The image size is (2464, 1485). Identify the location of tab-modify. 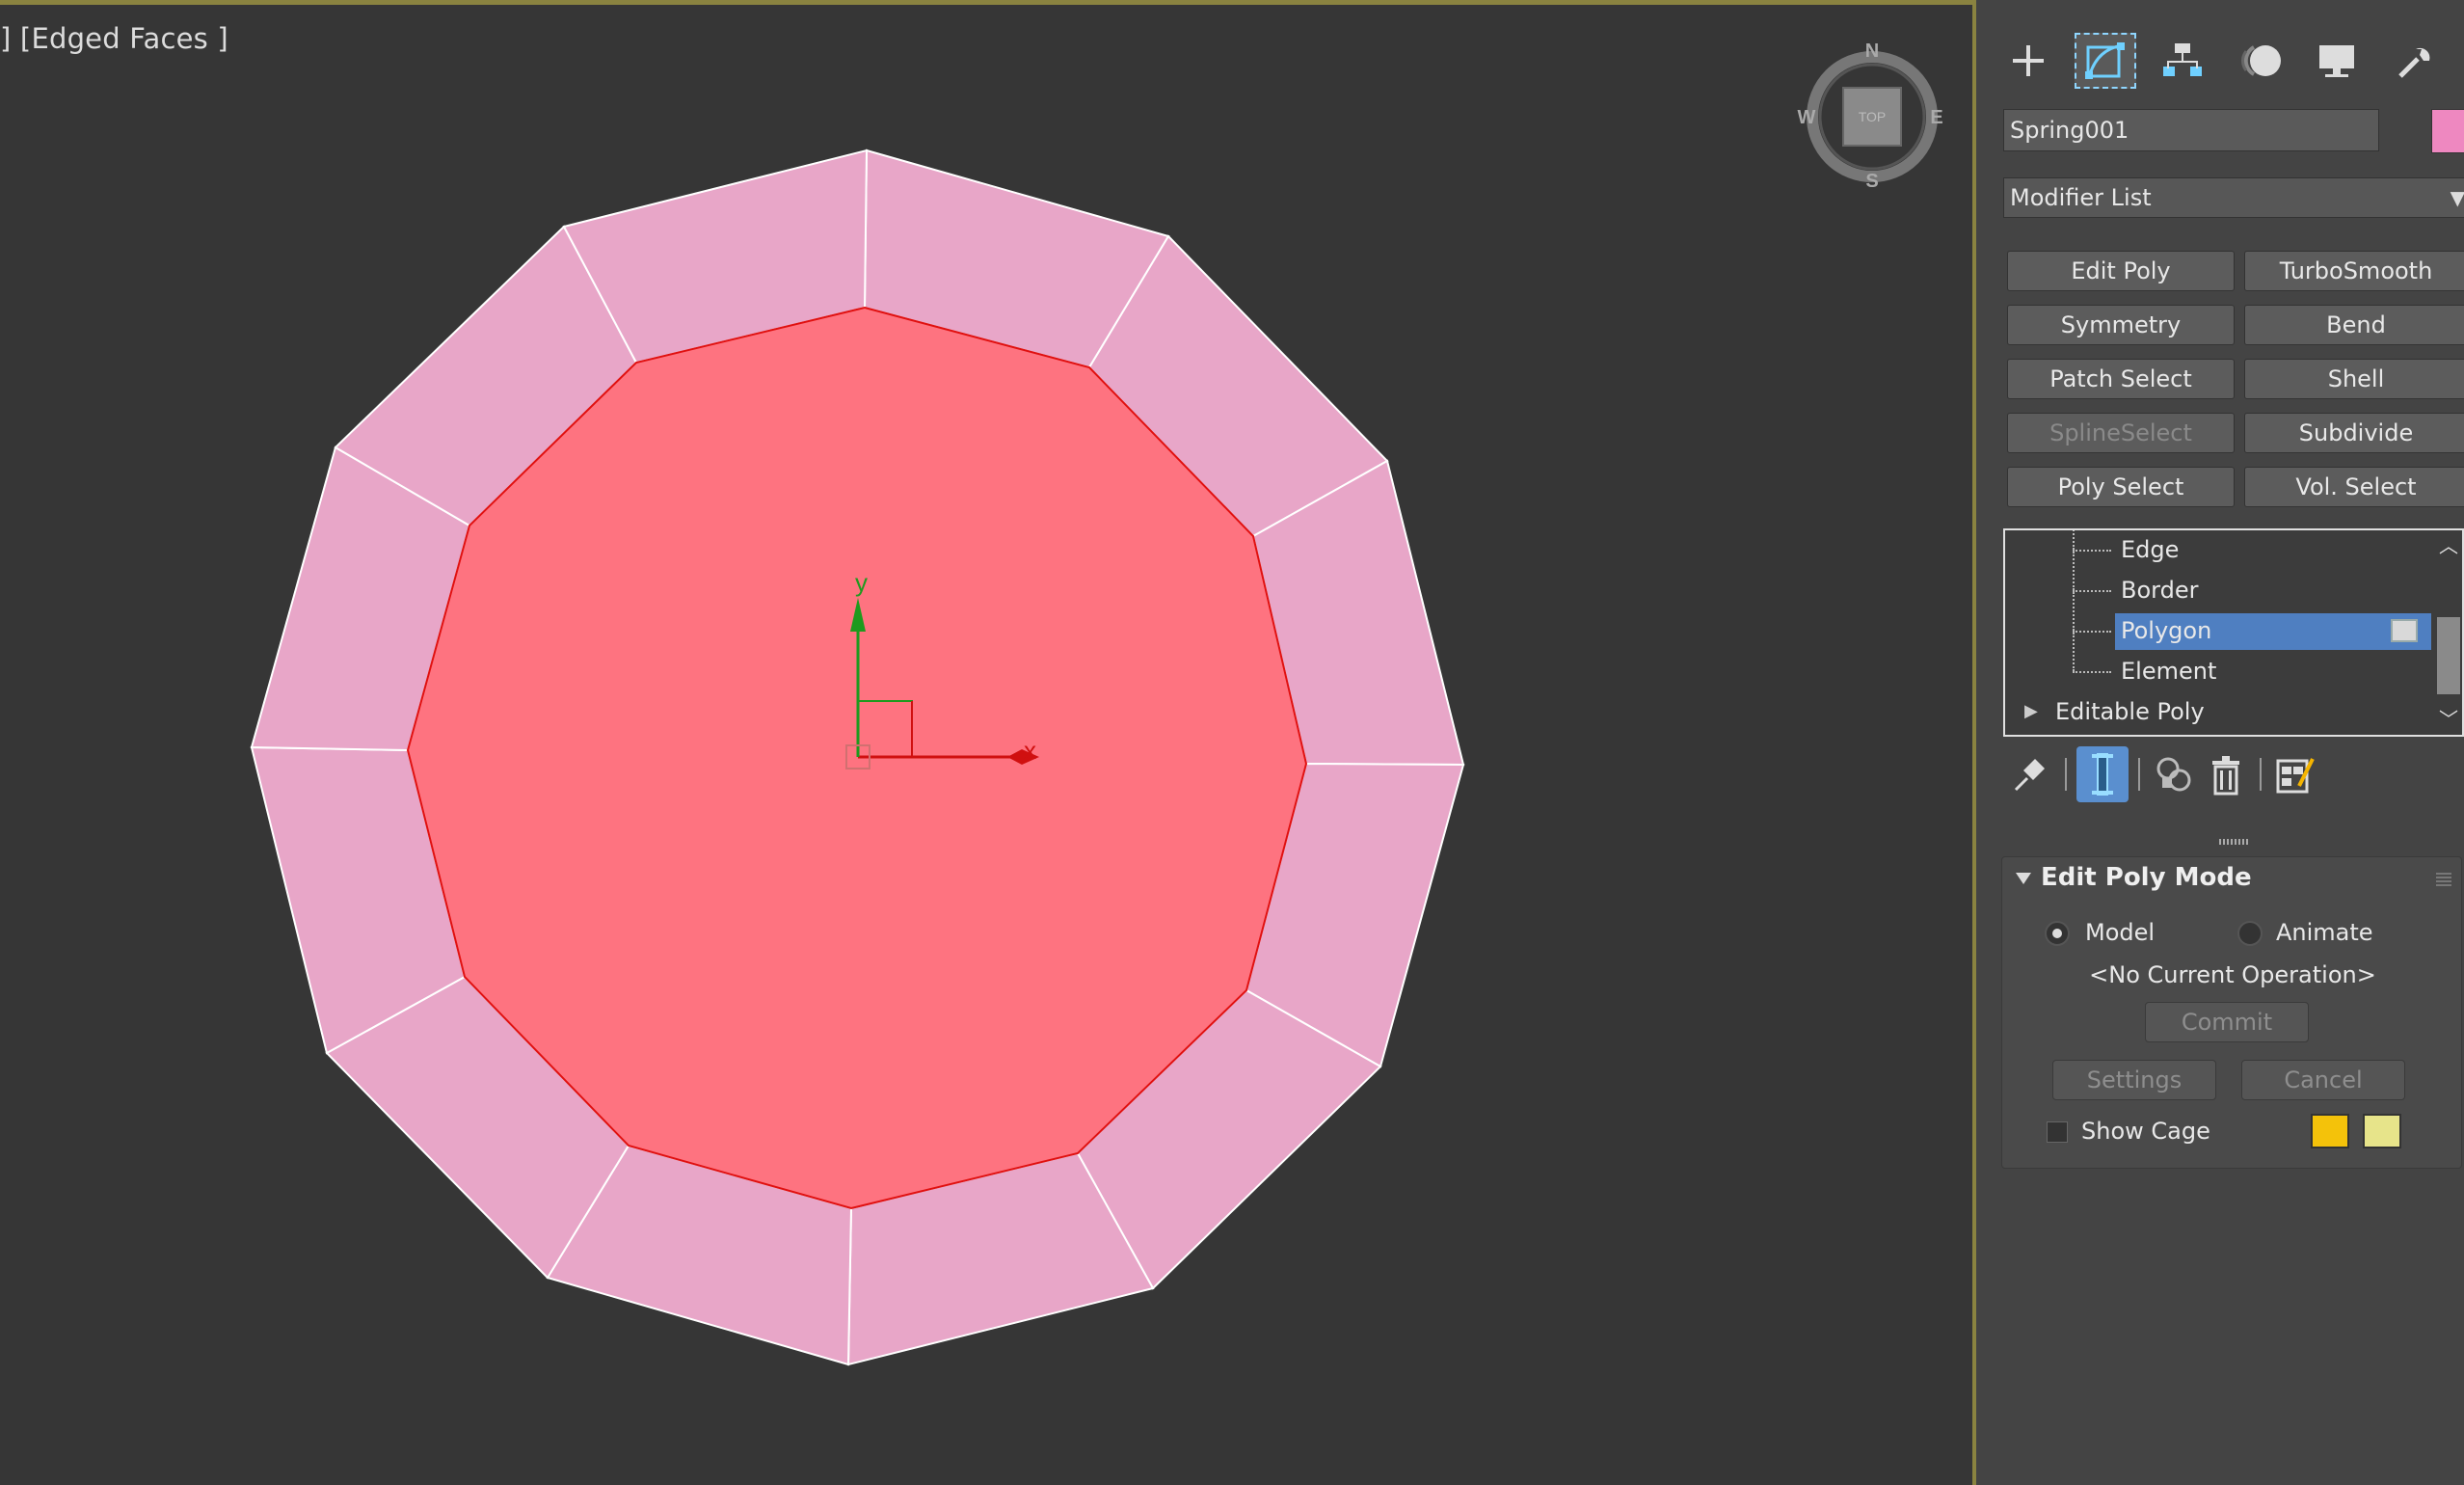
(2106, 61).